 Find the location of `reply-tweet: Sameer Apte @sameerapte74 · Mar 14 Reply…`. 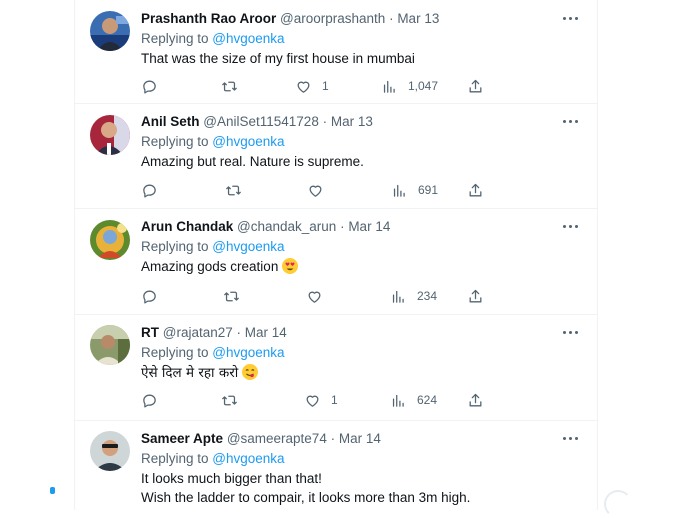

reply-tweet: Sameer Apte @sameerapte74 · Mar 14 Reply… is located at coordinates (336, 465).